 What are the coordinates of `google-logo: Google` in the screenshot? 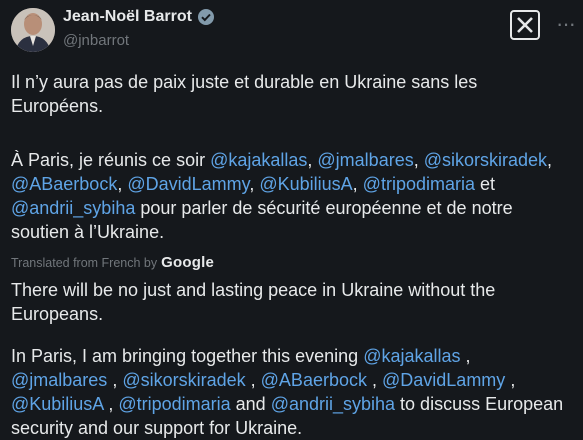 It's located at (187, 262).